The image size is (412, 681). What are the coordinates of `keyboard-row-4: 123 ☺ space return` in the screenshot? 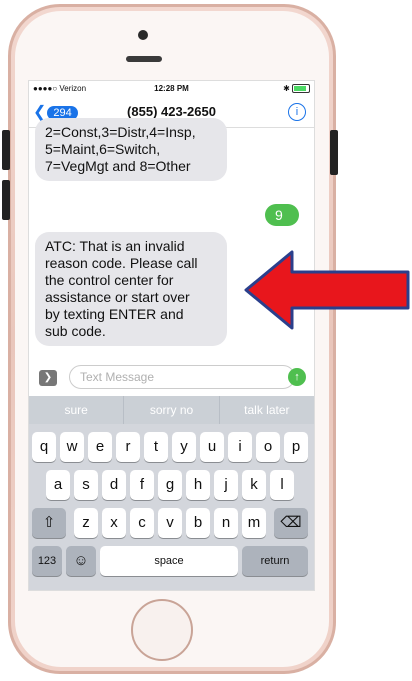 It's located at (171, 561).